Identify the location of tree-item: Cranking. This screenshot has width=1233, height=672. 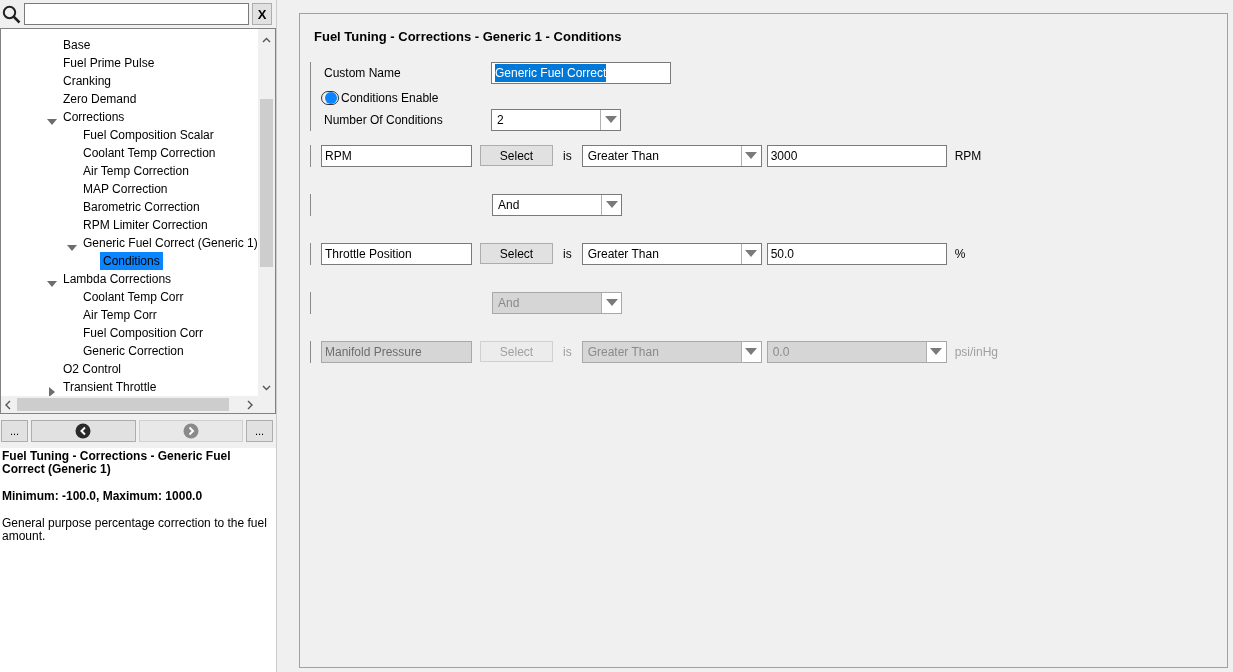
(87, 81).